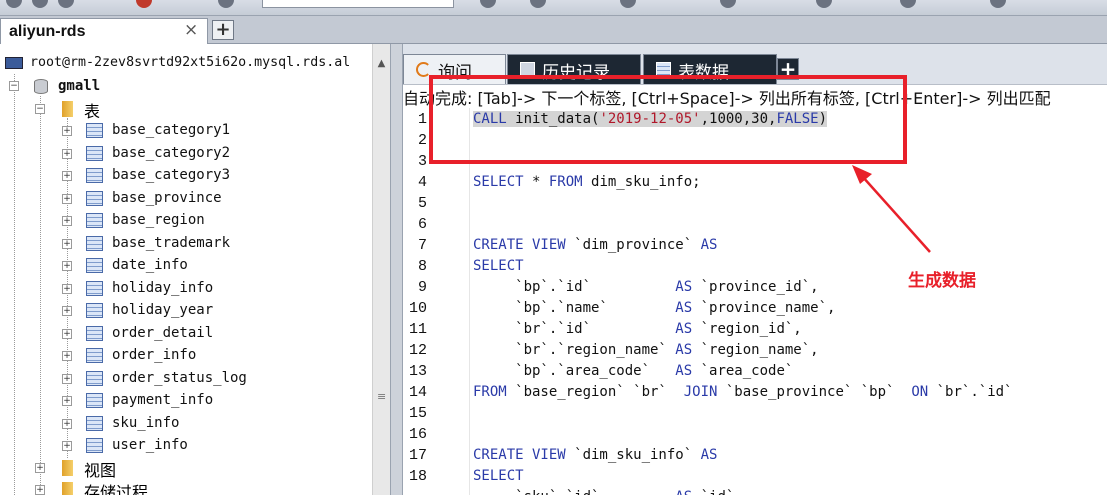 This screenshot has height=495, width=1107. I want to click on connection-label: root@rm-2zev8svrtd92xt5i62o.mysql.rds.al, so click(190, 62).